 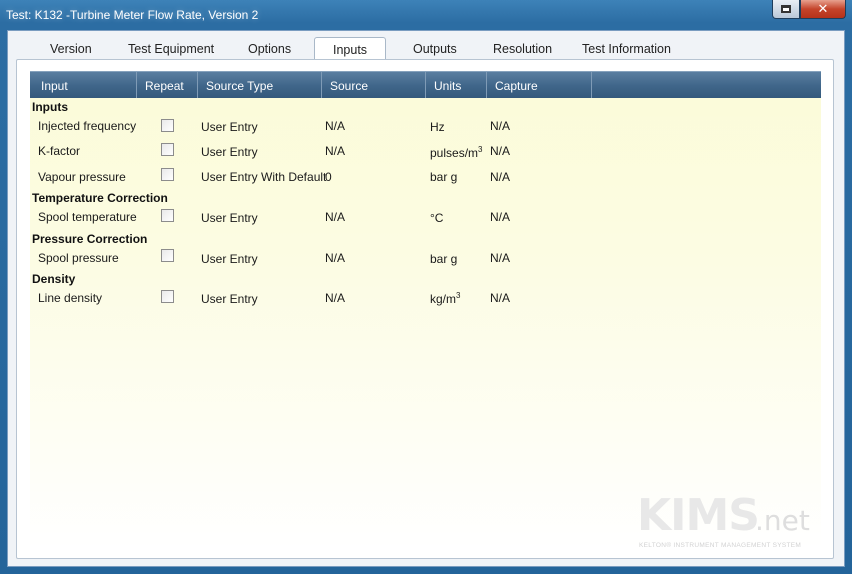 I want to click on restore-button, so click(x=786, y=9).